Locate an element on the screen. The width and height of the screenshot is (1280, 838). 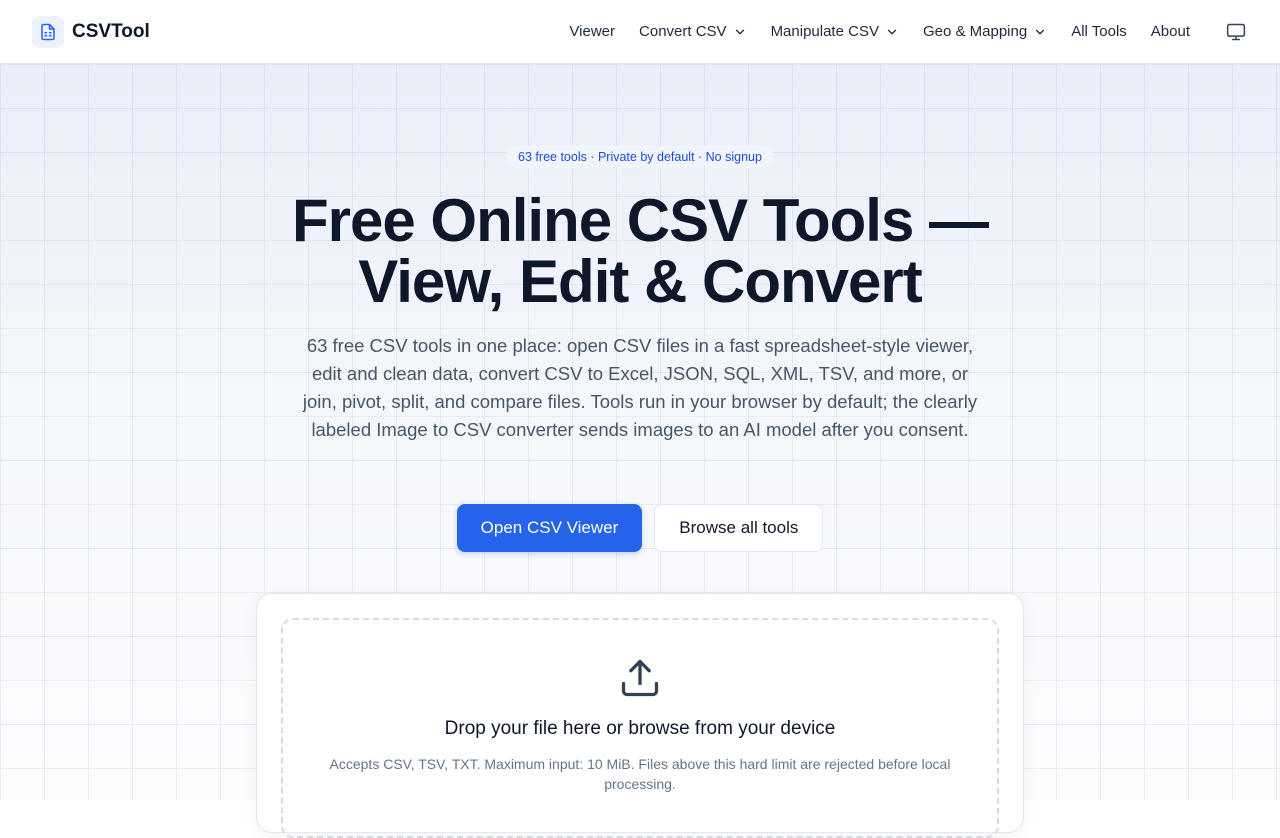
upload-icon is located at coordinates (640, 678).